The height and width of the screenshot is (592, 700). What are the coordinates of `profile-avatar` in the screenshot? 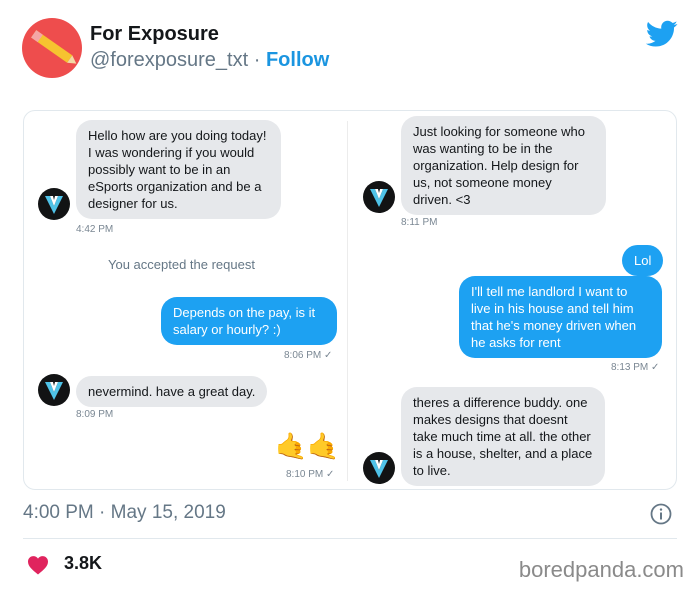 It's located at (52, 48).